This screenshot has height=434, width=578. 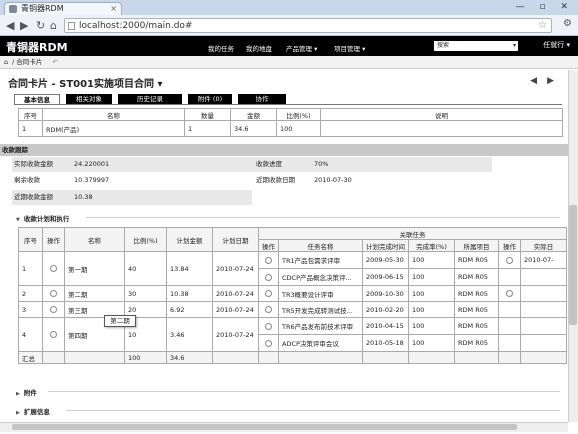 What do you see at coordinates (30, 357) in the screenshot?
I see `summary-label: 汇总` at bounding box center [30, 357].